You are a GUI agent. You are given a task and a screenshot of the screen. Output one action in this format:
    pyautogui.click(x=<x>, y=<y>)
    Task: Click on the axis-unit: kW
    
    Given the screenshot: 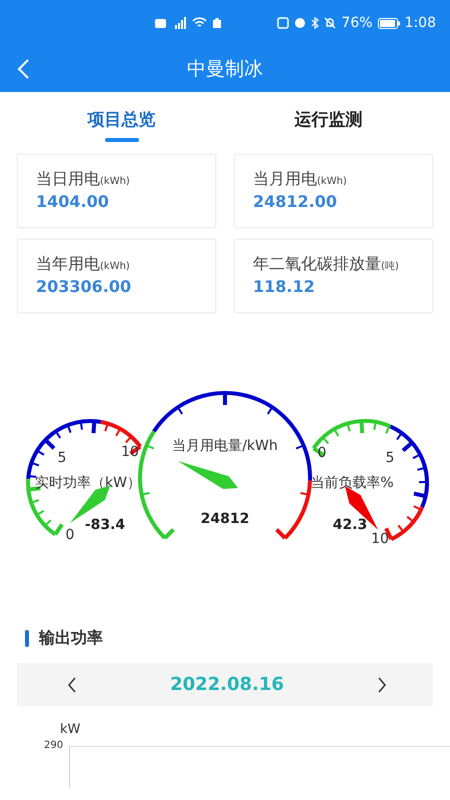 What is the action you would take?
    pyautogui.click(x=70, y=729)
    